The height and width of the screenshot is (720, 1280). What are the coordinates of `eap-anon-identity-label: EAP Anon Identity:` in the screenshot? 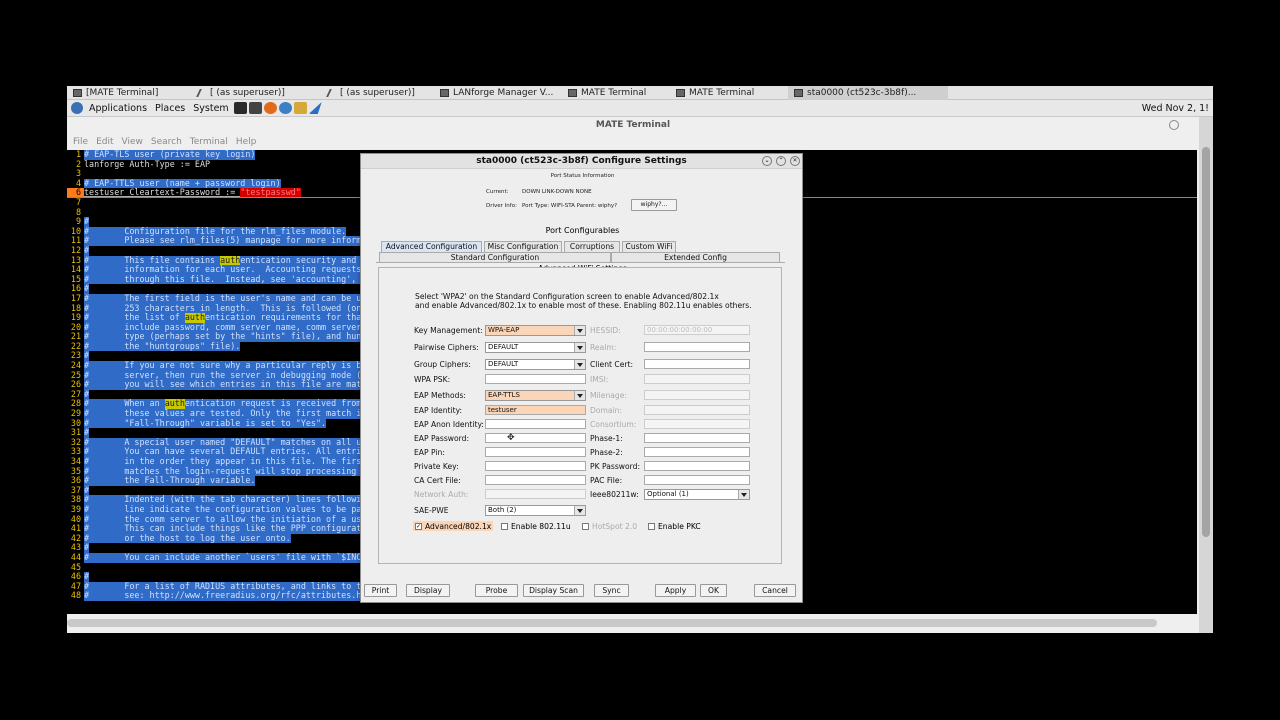 It's located at (449, 424).